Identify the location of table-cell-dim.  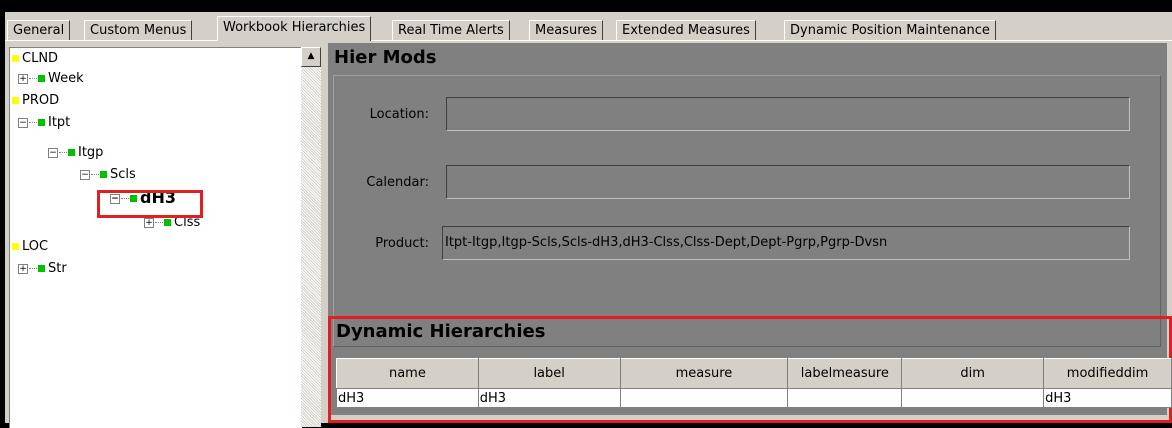
(973, 398).